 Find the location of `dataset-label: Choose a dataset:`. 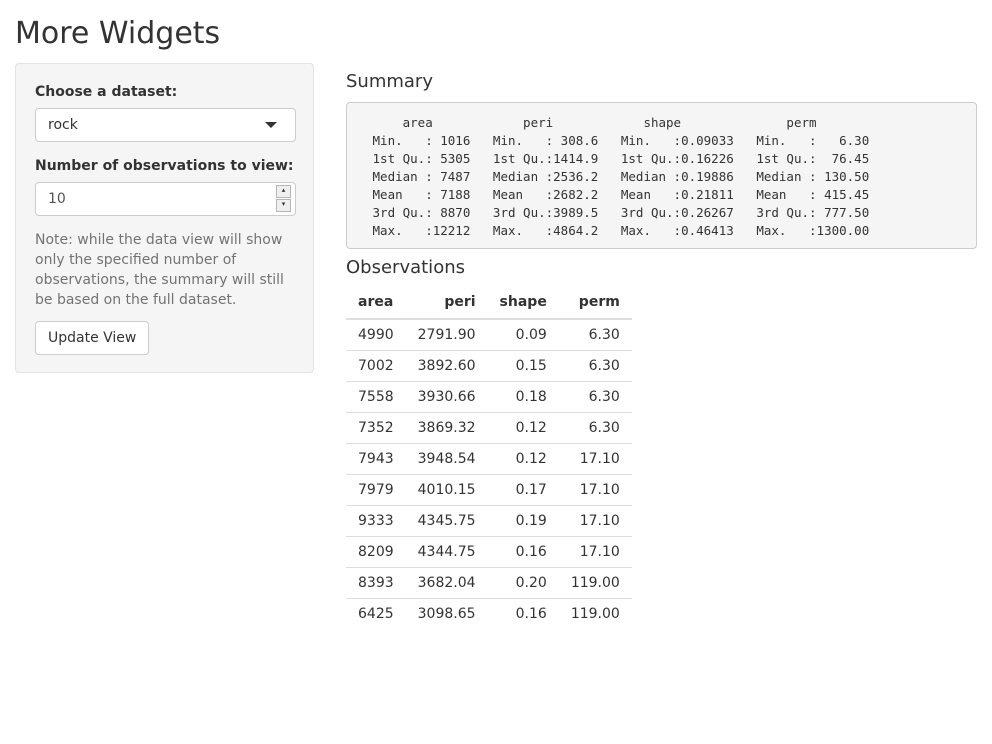

dataset-label: Choose a dataset: is located at coordinates (106, 92).